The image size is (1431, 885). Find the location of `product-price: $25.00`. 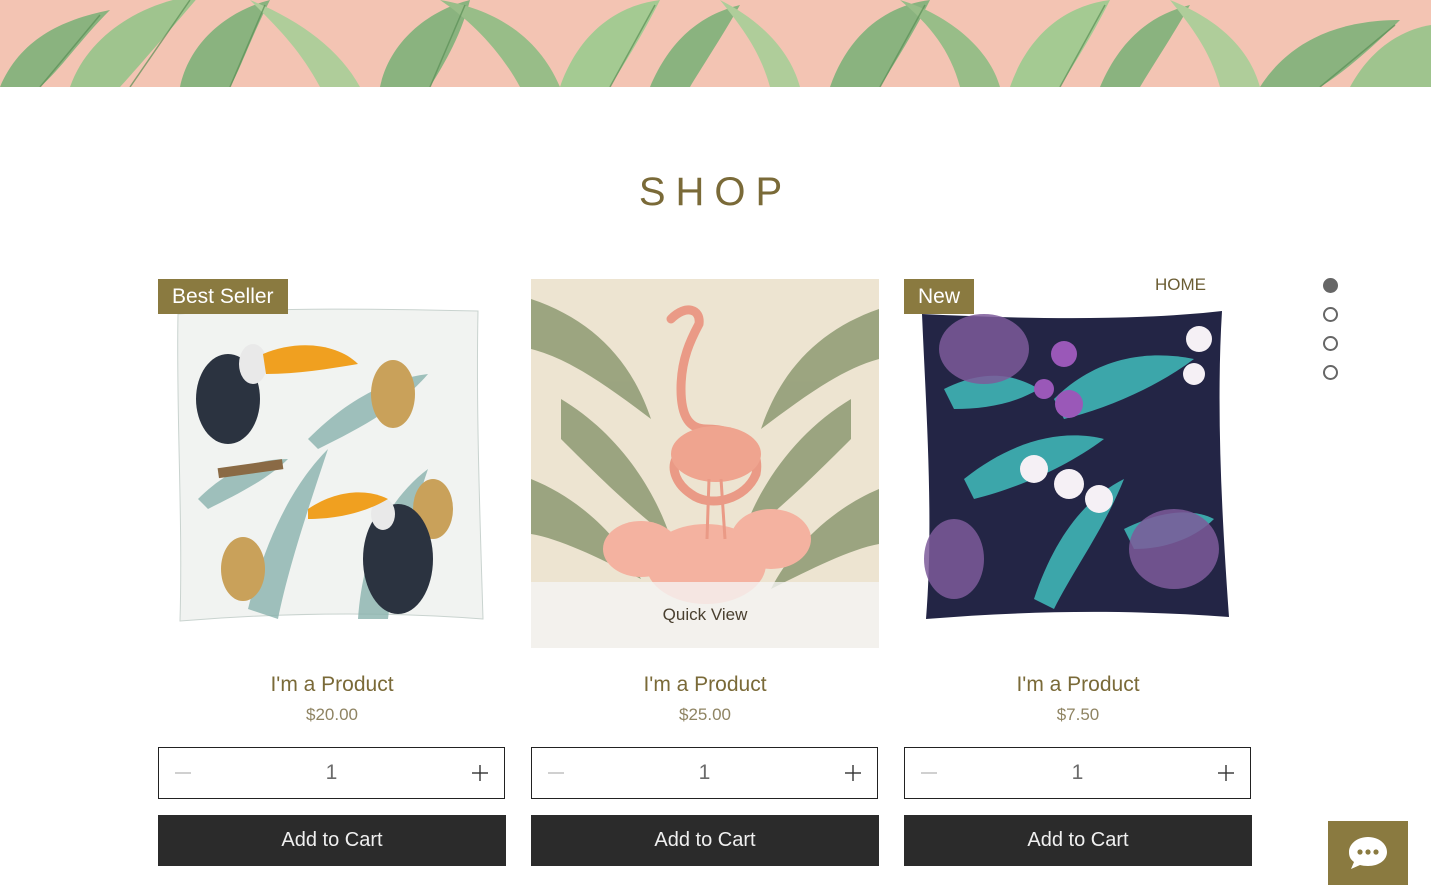

product-price: $25.00 is located at coordinates (705, 714).